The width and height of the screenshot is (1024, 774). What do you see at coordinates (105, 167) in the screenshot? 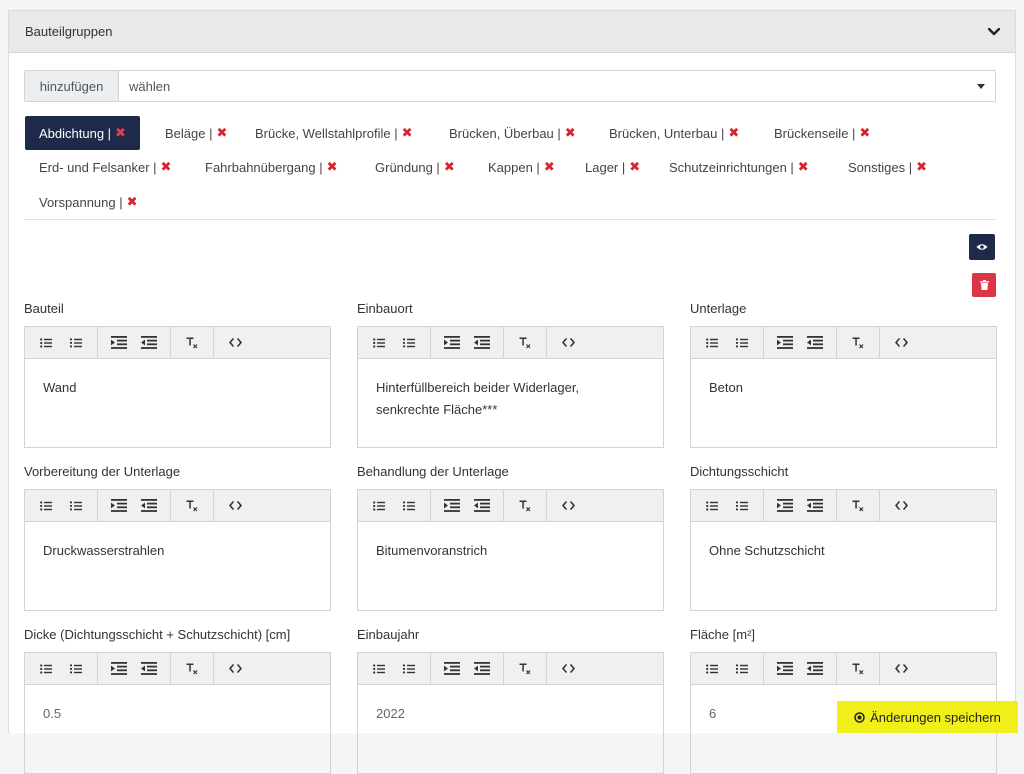
I see `tag-item: Erd- und Felsanker | ✖` at bounding box center [105, 167].